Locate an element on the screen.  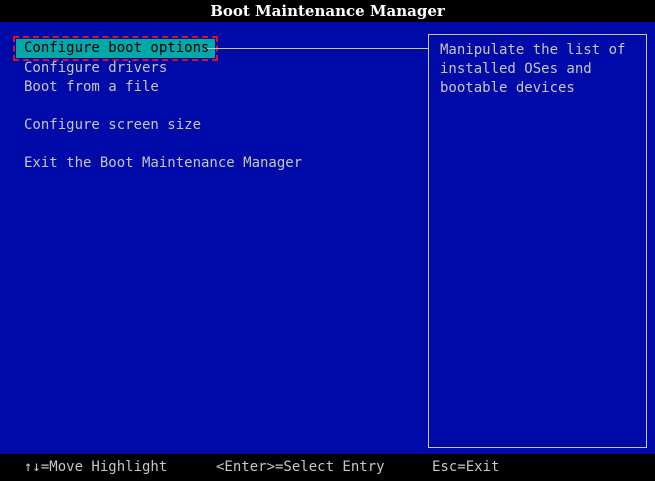
menu-item-configure-screen-size: Configure screen size is located at coordinates (112, 125).